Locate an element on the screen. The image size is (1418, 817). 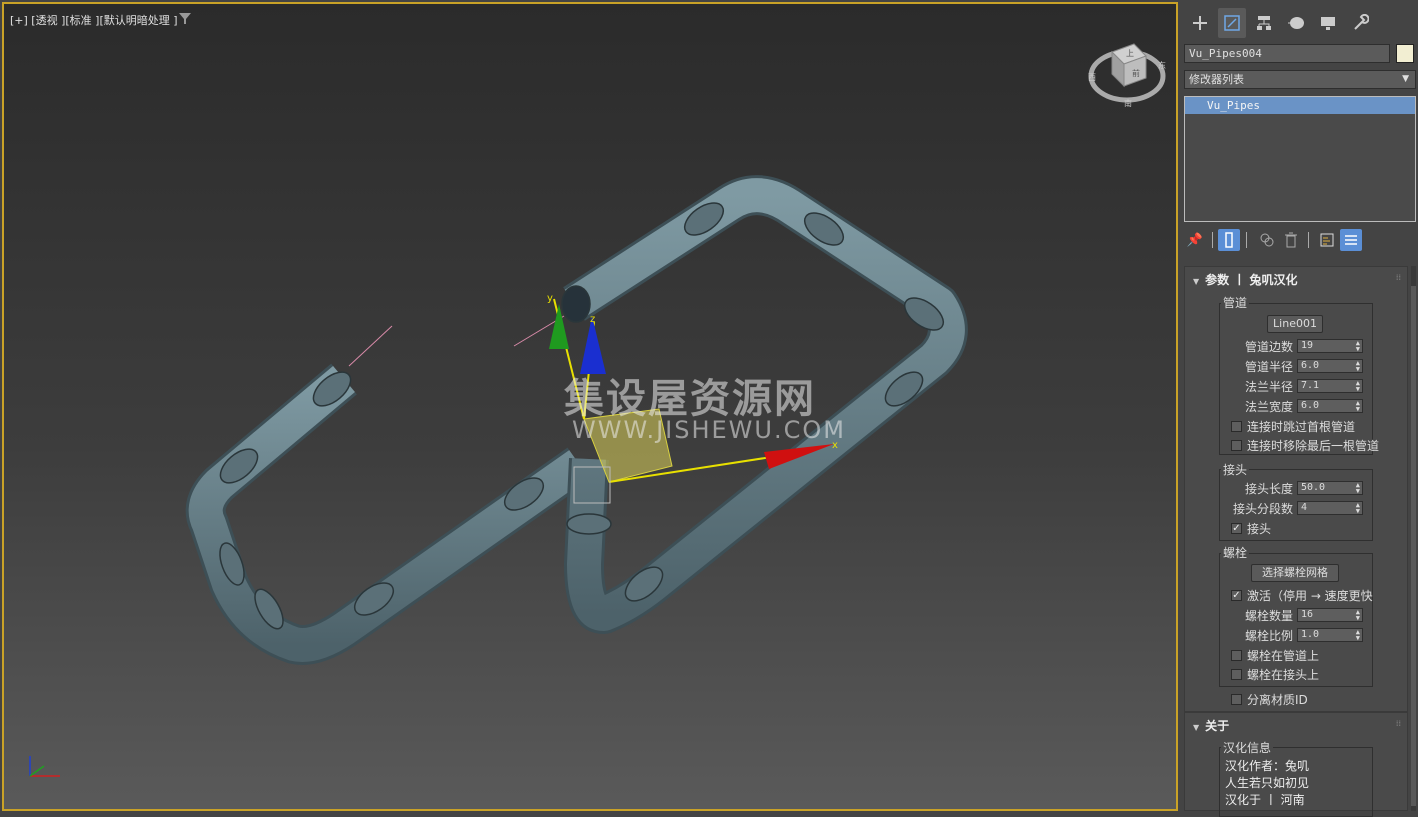
modifier-stack: Vu_Pipes is located at coordinates (1300, 159).